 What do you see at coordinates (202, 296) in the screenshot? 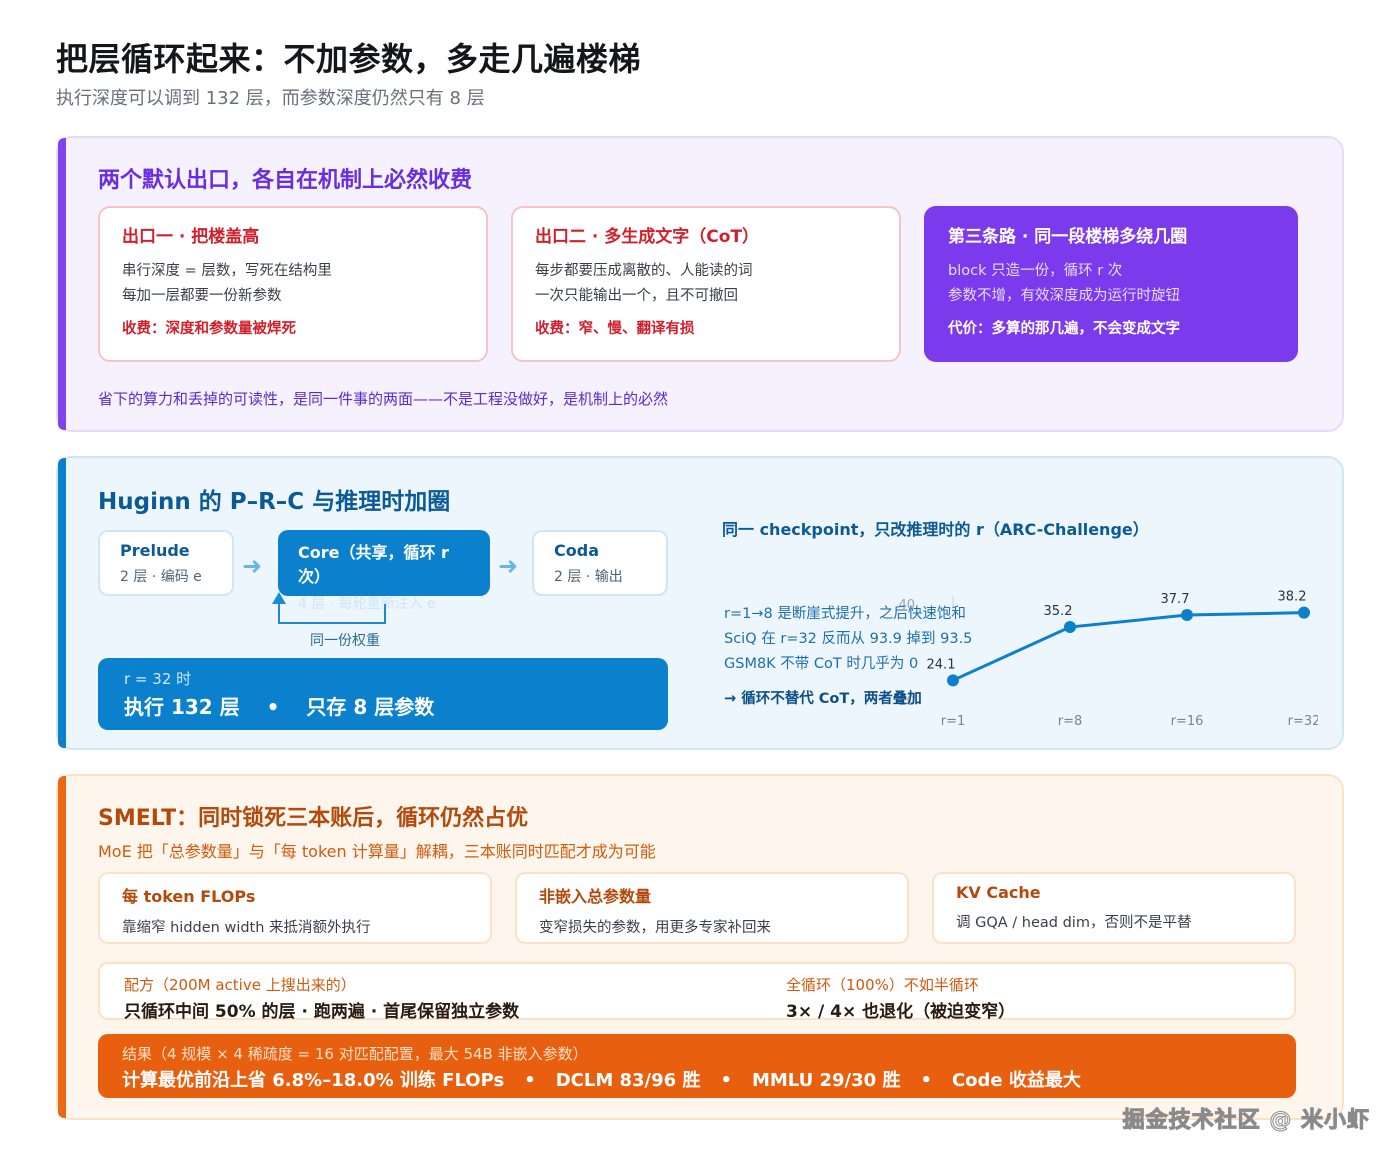
I see `exit-card-line: 每加一层都要一份新参数` at bounding box center [202, 296].